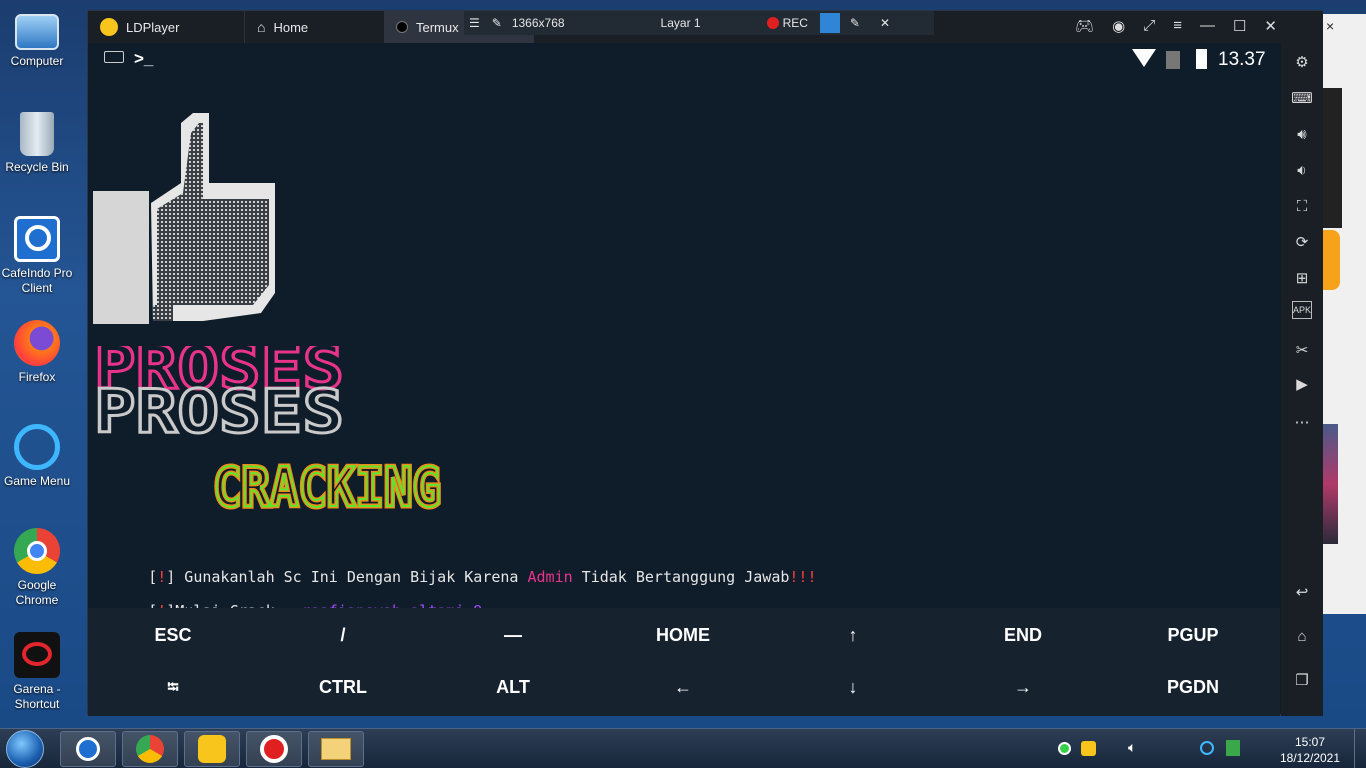 The width and height of the screenshot is (1366, 768). Describe the element at coordinates (1302, 680) in the screenshot. I see `recent-apps-icon: ❐` at that location.